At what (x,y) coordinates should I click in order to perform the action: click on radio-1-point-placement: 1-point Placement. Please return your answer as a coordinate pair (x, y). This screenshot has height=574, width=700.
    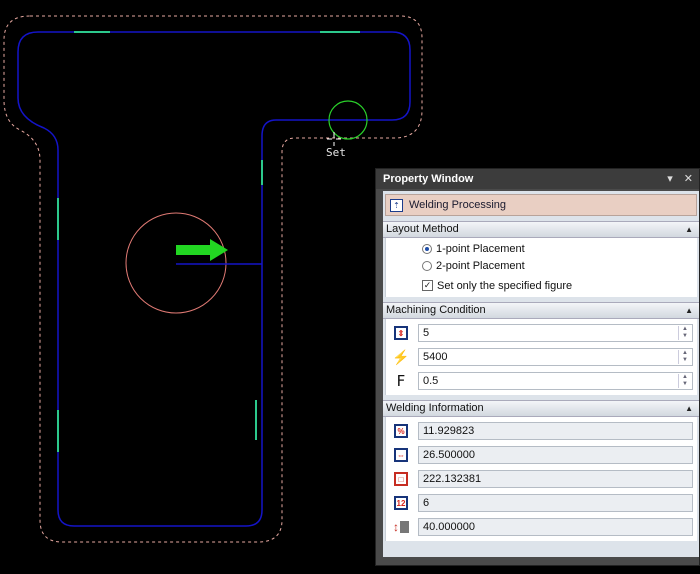
    Looking at the image, I should click on (541, 248).